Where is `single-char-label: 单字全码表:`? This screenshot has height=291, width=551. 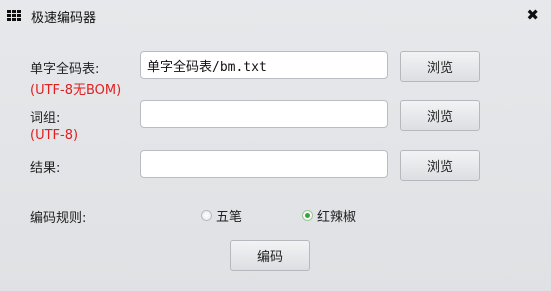 single-char-label: 单字全码表: is located at coordinates (65, 69).